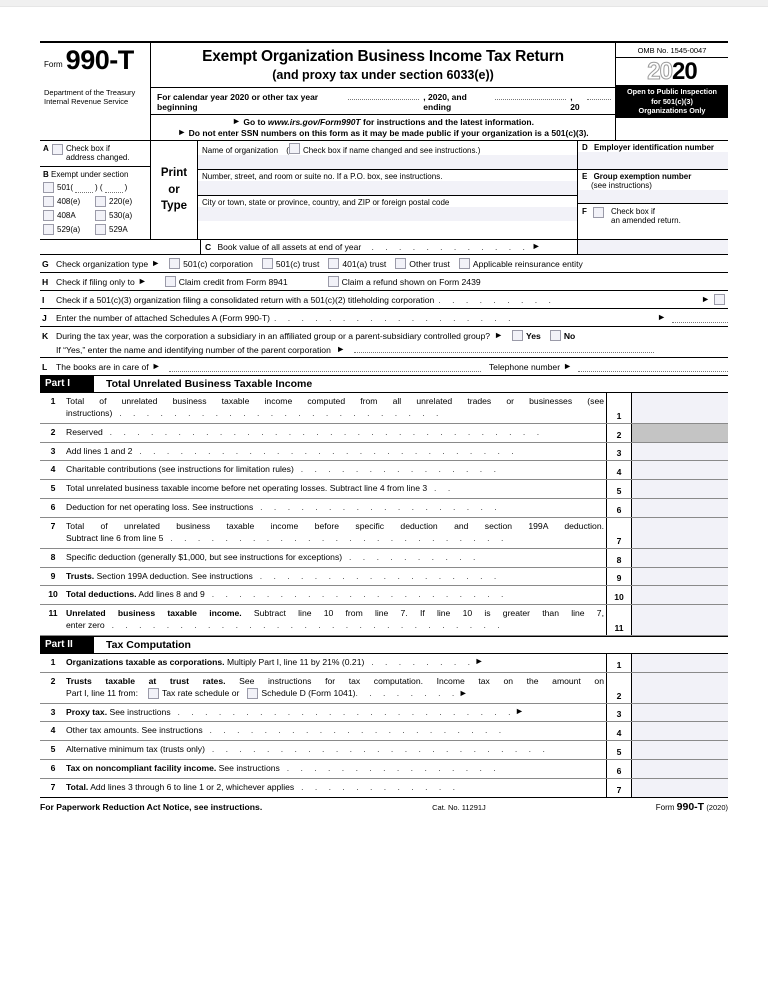 The image size is (768, 1001). I want to click on box-e-label-row: E Group exemption number, so click(653, 175).